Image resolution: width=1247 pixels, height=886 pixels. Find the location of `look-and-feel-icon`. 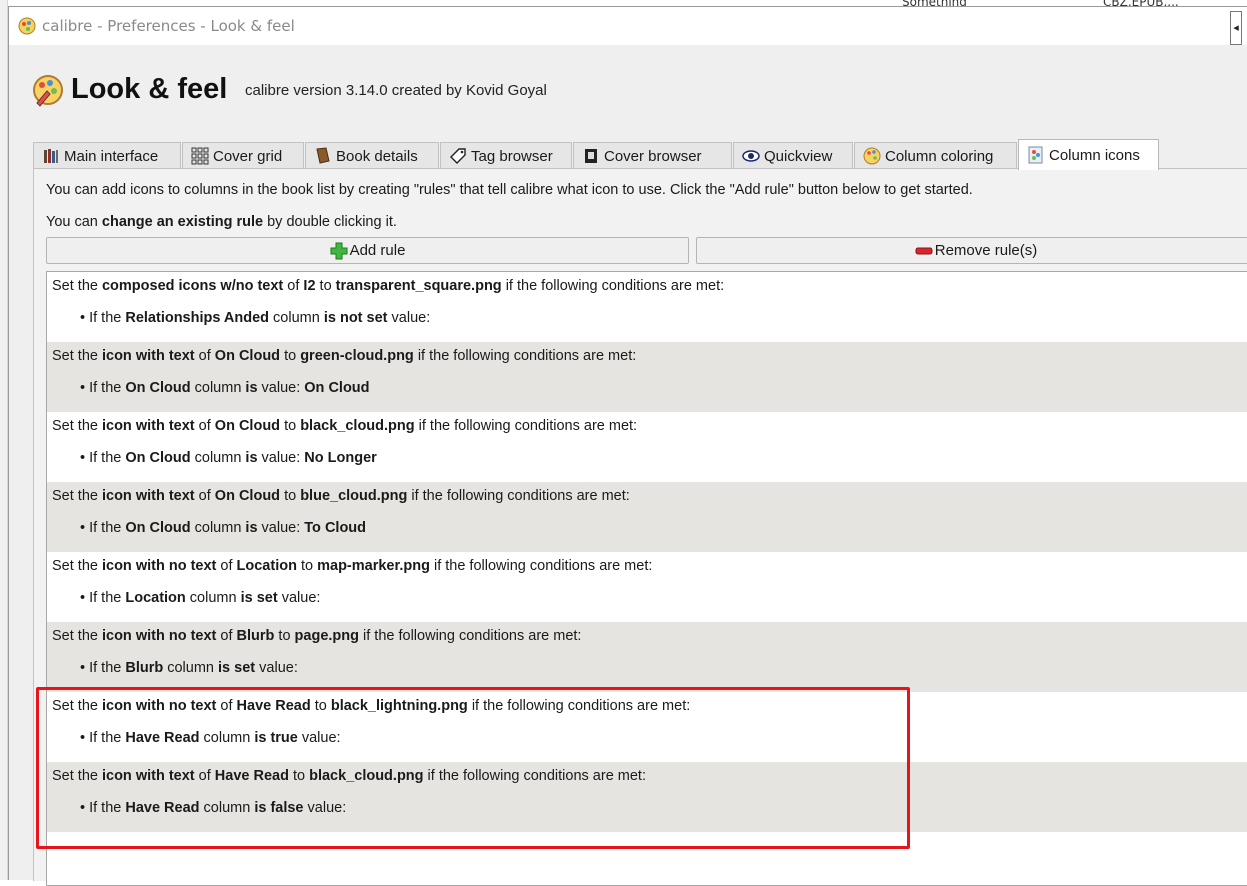

look-and-feel-icon is located at coordinates (48, 91).